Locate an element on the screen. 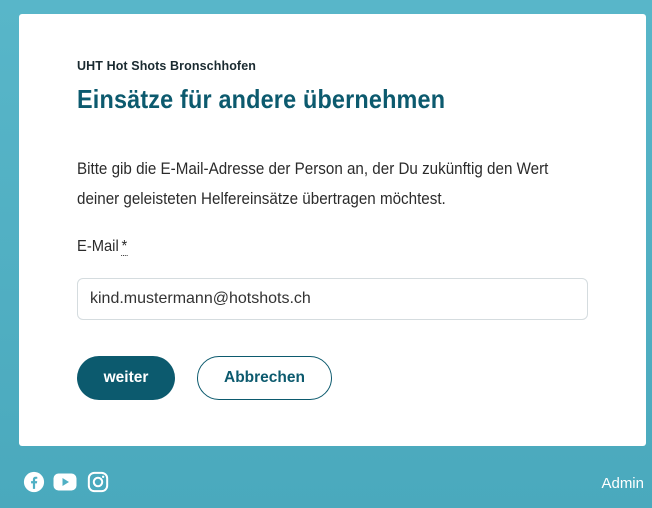  email-label-row: E-Mail * is located at coordinates (102, 247).